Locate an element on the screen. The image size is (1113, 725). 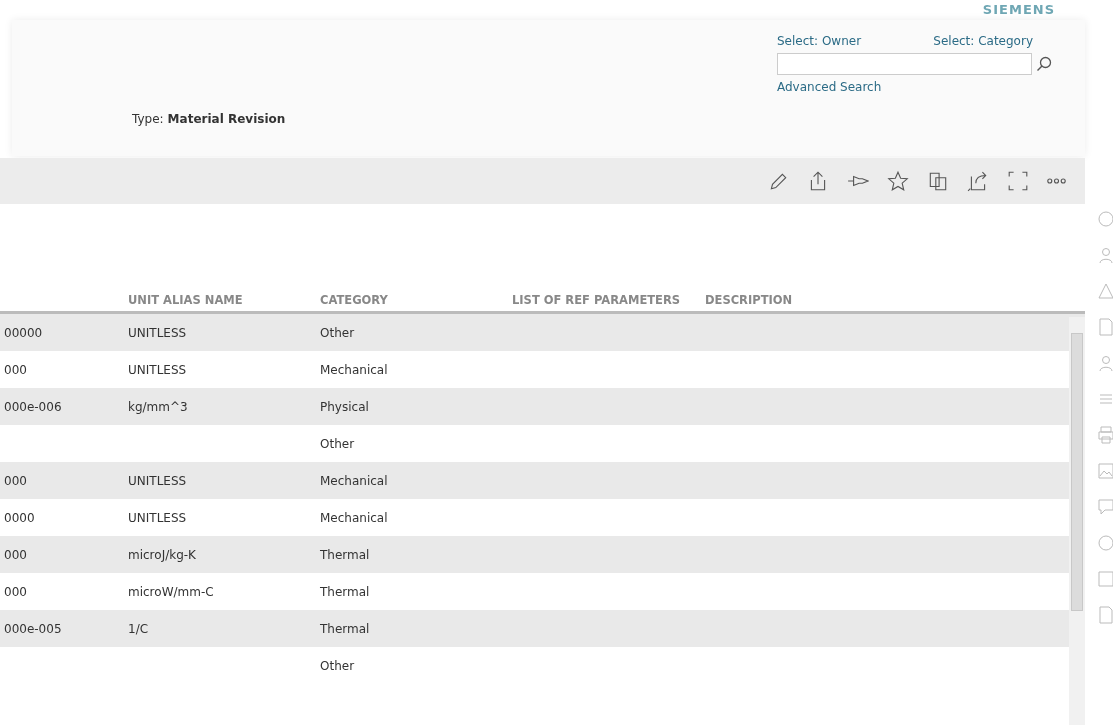
owner-link: Select: Owner is located at coordinates (819, 41).